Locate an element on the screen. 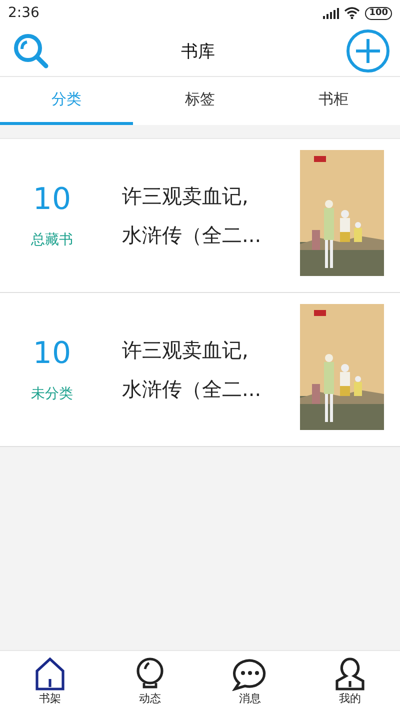 This screenshot has width=400, height=711. nav-item: 我的 is located at coordinates (350, 681).